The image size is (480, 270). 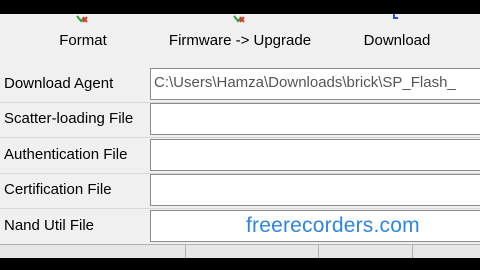 What do you see at coordinates (315, 84) in the screenshot?
I see `download-agent-field: C:\Users\Hamza\Downloads\brick\SP_Flash_` at bounding box center [315, 84].